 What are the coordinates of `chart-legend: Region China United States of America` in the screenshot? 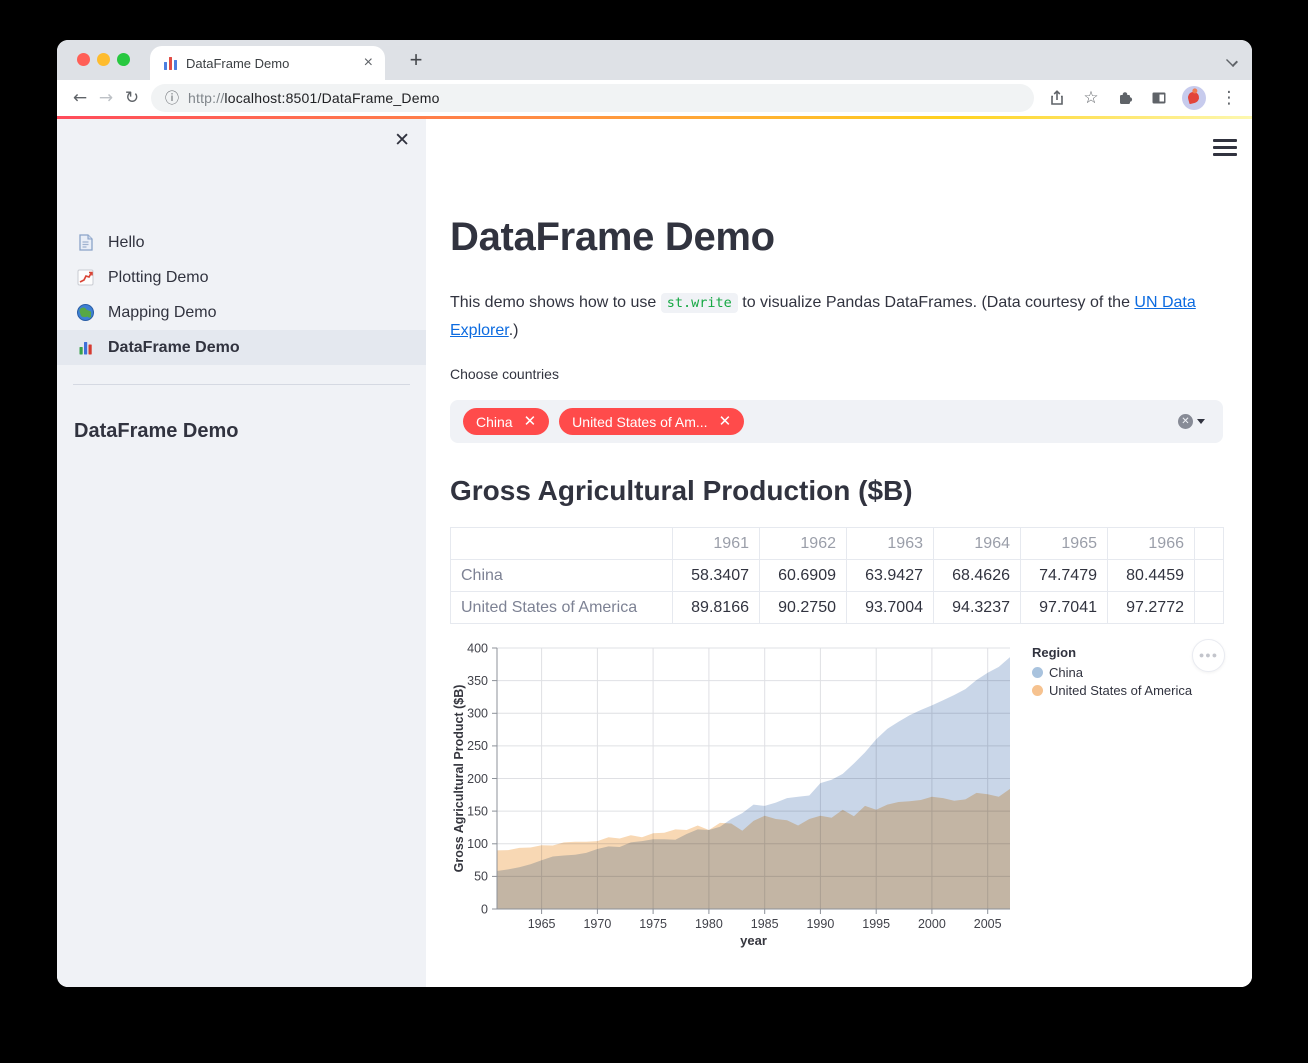 It's located at (1112, 673).